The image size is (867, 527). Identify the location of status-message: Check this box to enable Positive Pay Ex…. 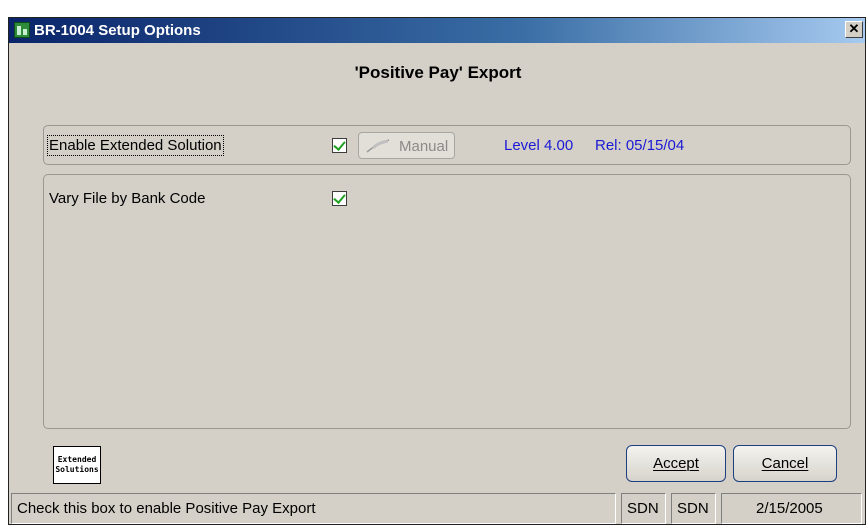
(313, 508).